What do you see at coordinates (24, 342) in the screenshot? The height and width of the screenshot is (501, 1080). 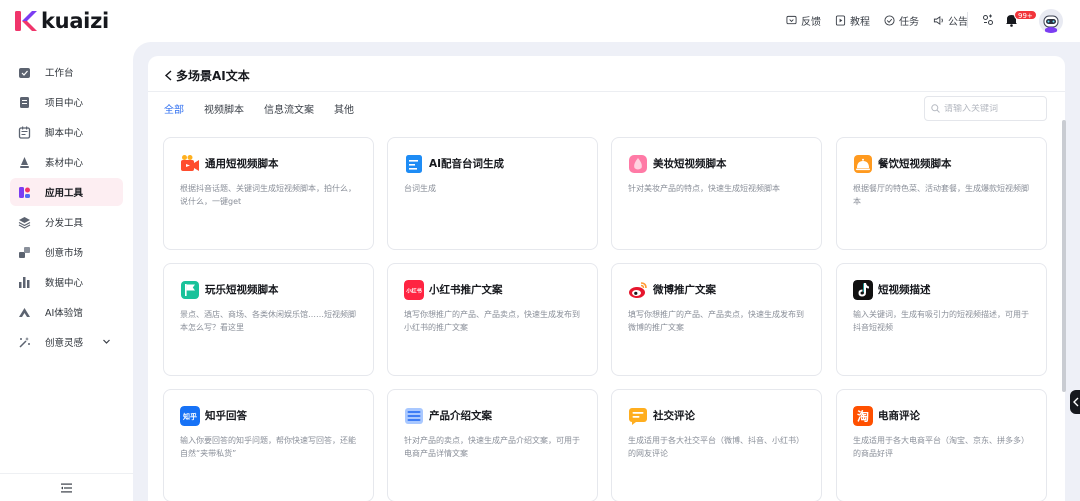 I see `inspiration-icon` at bounding box center [24, 342].